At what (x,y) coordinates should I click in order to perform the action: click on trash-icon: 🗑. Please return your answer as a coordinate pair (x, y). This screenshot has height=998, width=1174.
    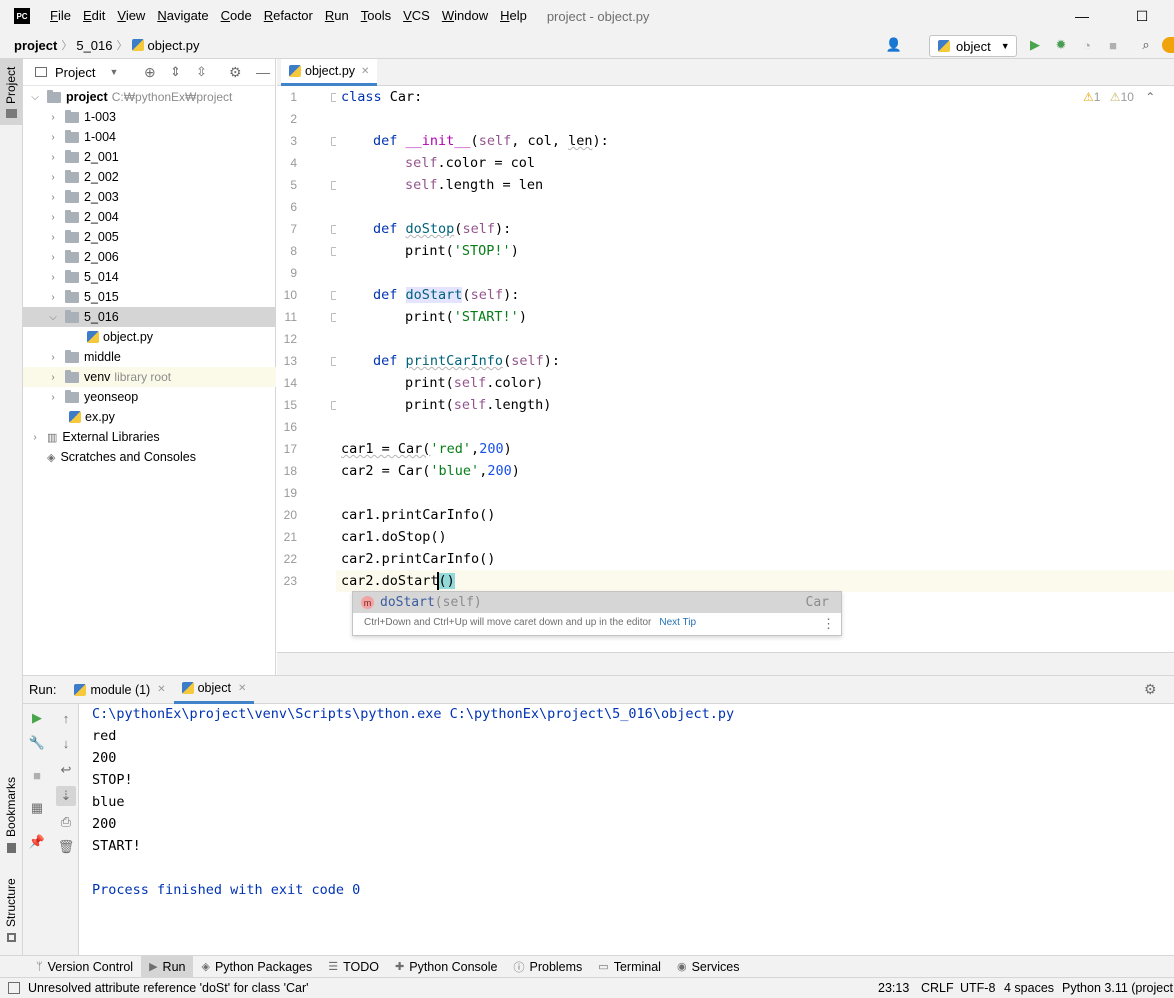
    Looking at the image, I should click on (66, 847).